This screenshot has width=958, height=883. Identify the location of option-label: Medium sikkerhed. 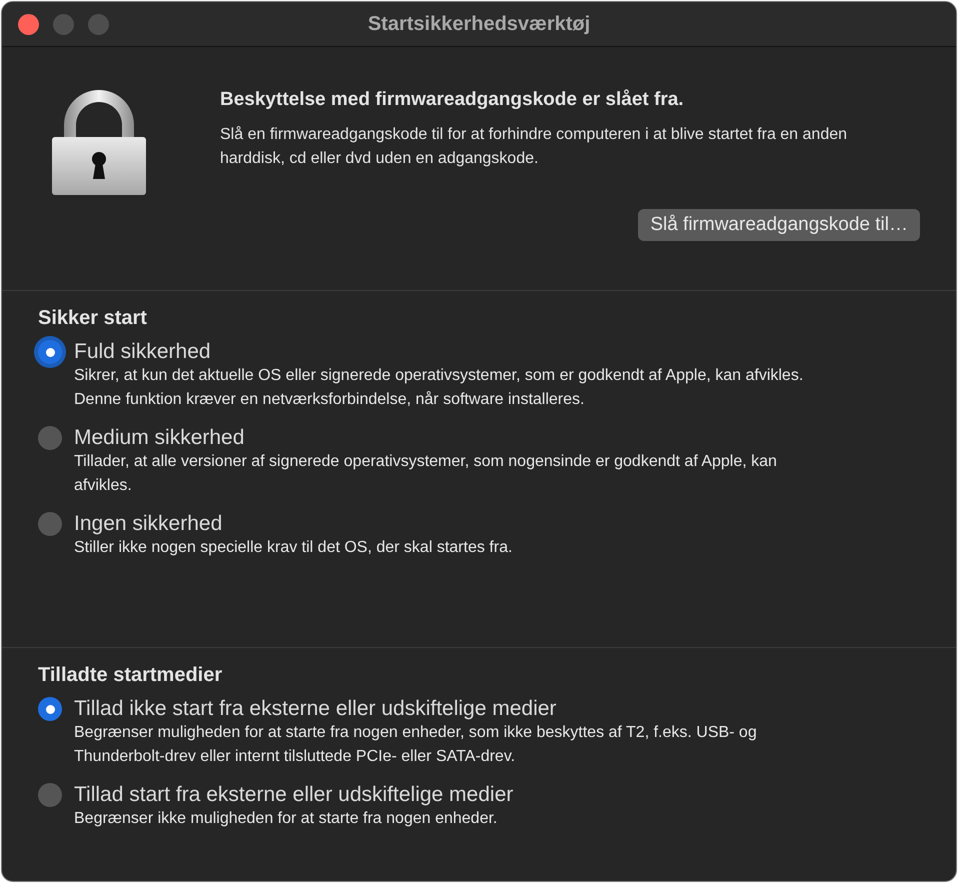
(159, 438).